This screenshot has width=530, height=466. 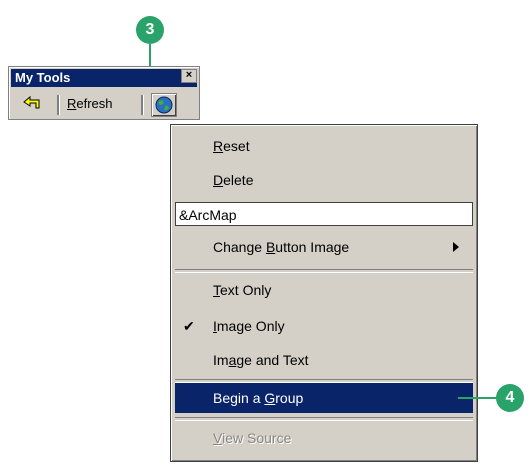 I want to click on toolbar-title: My Tools, so click(x=104, y=78).